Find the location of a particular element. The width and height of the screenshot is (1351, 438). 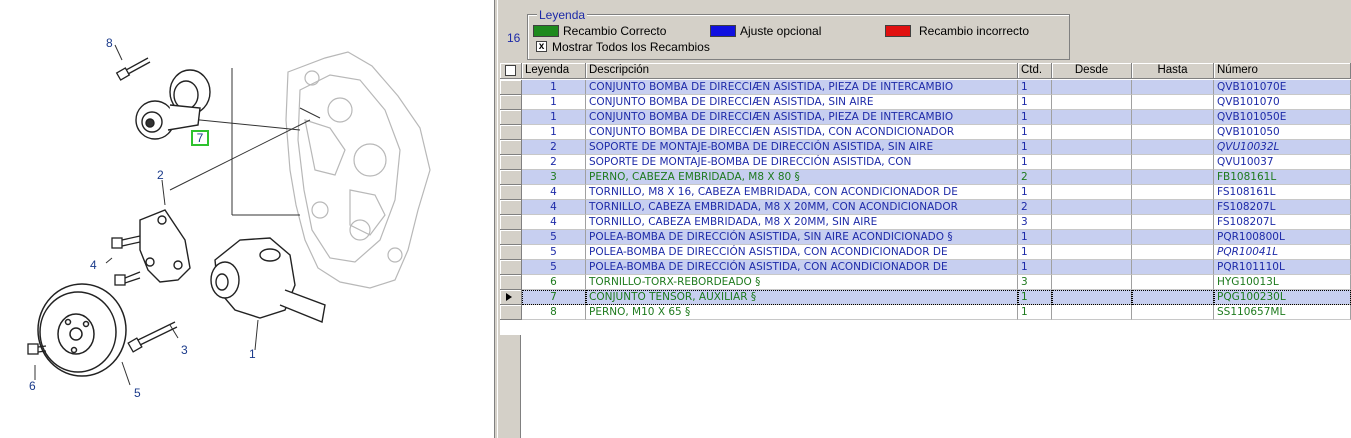

table-row: 6 TORNILLO-TORX-REBORDEADO § 3 HYG10013L is located at coordinates (925, 282).